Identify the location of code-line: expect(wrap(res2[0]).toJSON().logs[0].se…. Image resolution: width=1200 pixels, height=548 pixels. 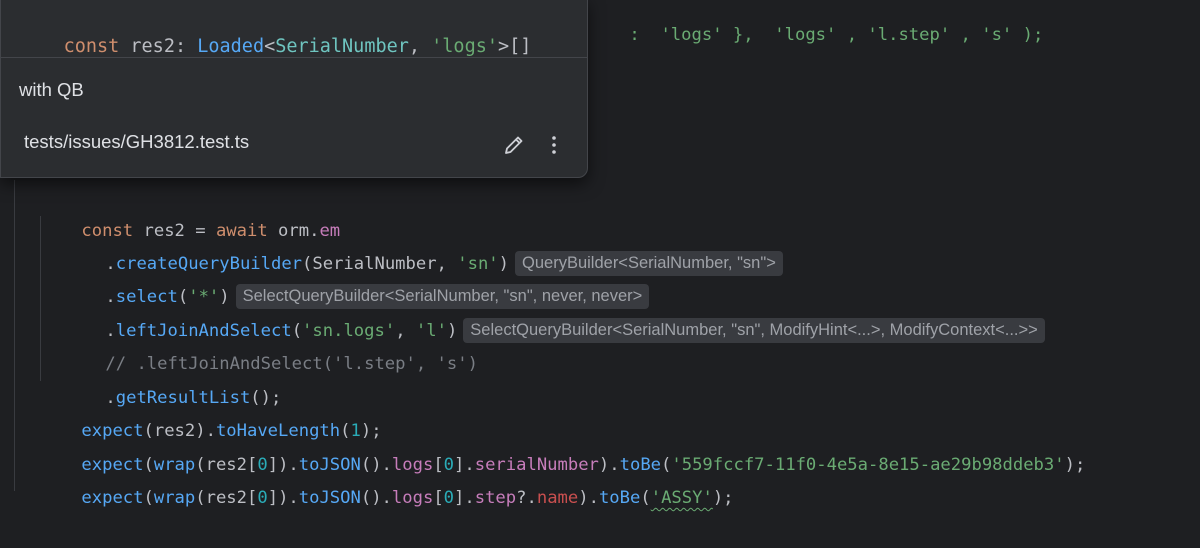
(562, 445).